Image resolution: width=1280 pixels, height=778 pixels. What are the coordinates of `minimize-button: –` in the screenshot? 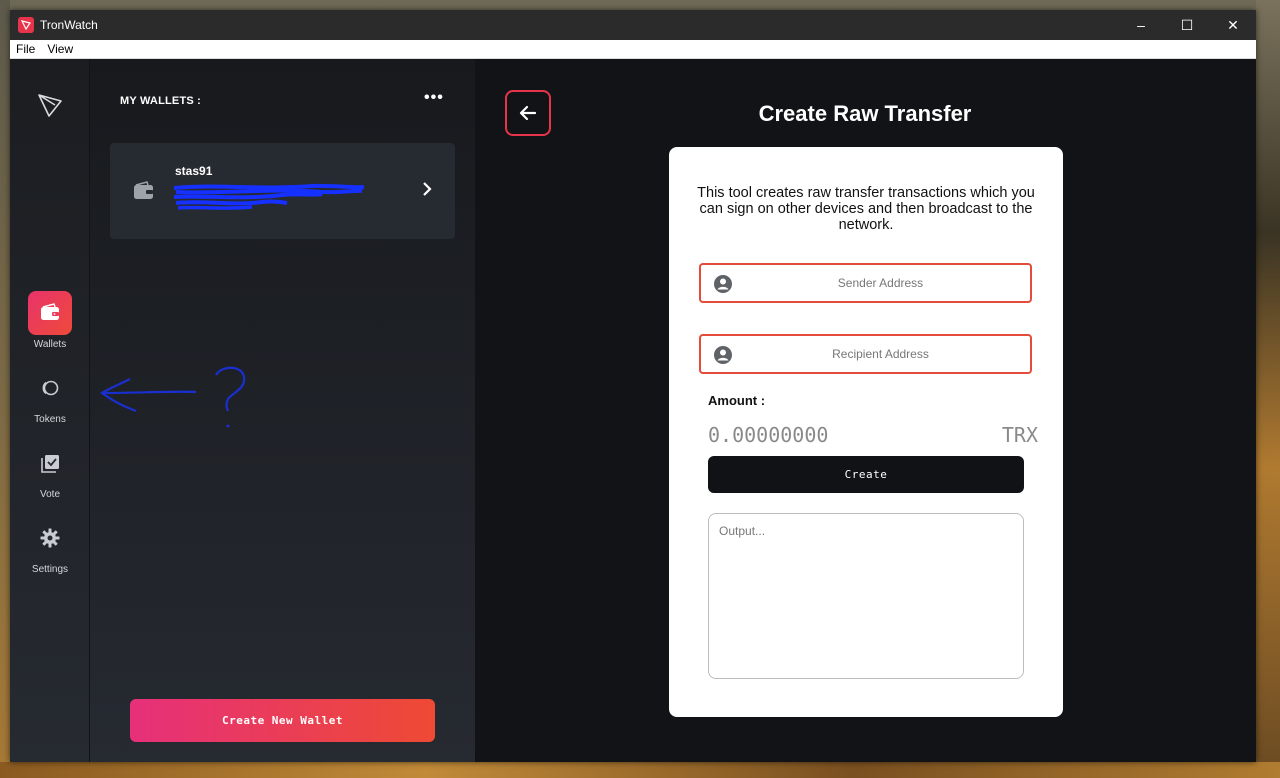 It's located at (1141, 25).